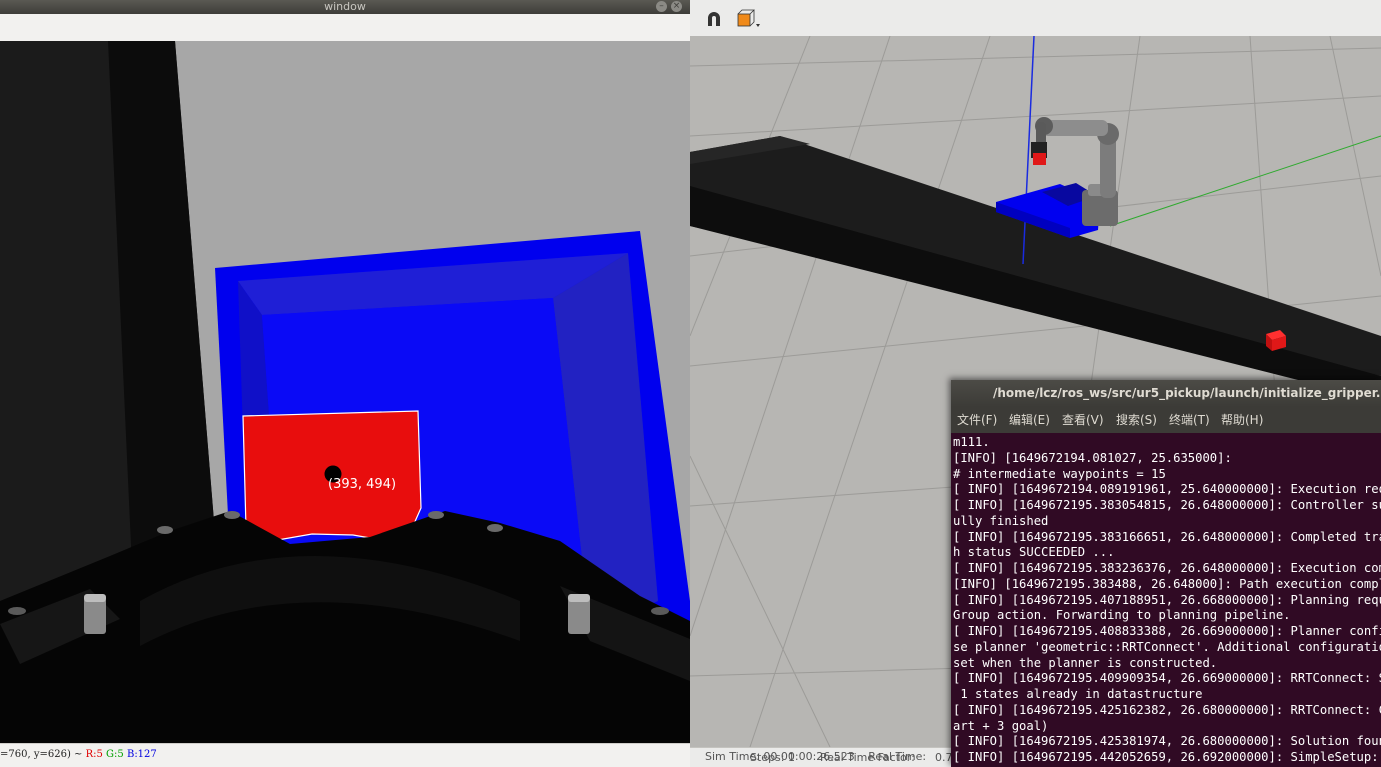 Image resolution: width=1381 pixels, height=767 pixels. Describe the element at coordinates (897, 756) in the screenshot. I see `real-time-label: Real Time:` at that location.